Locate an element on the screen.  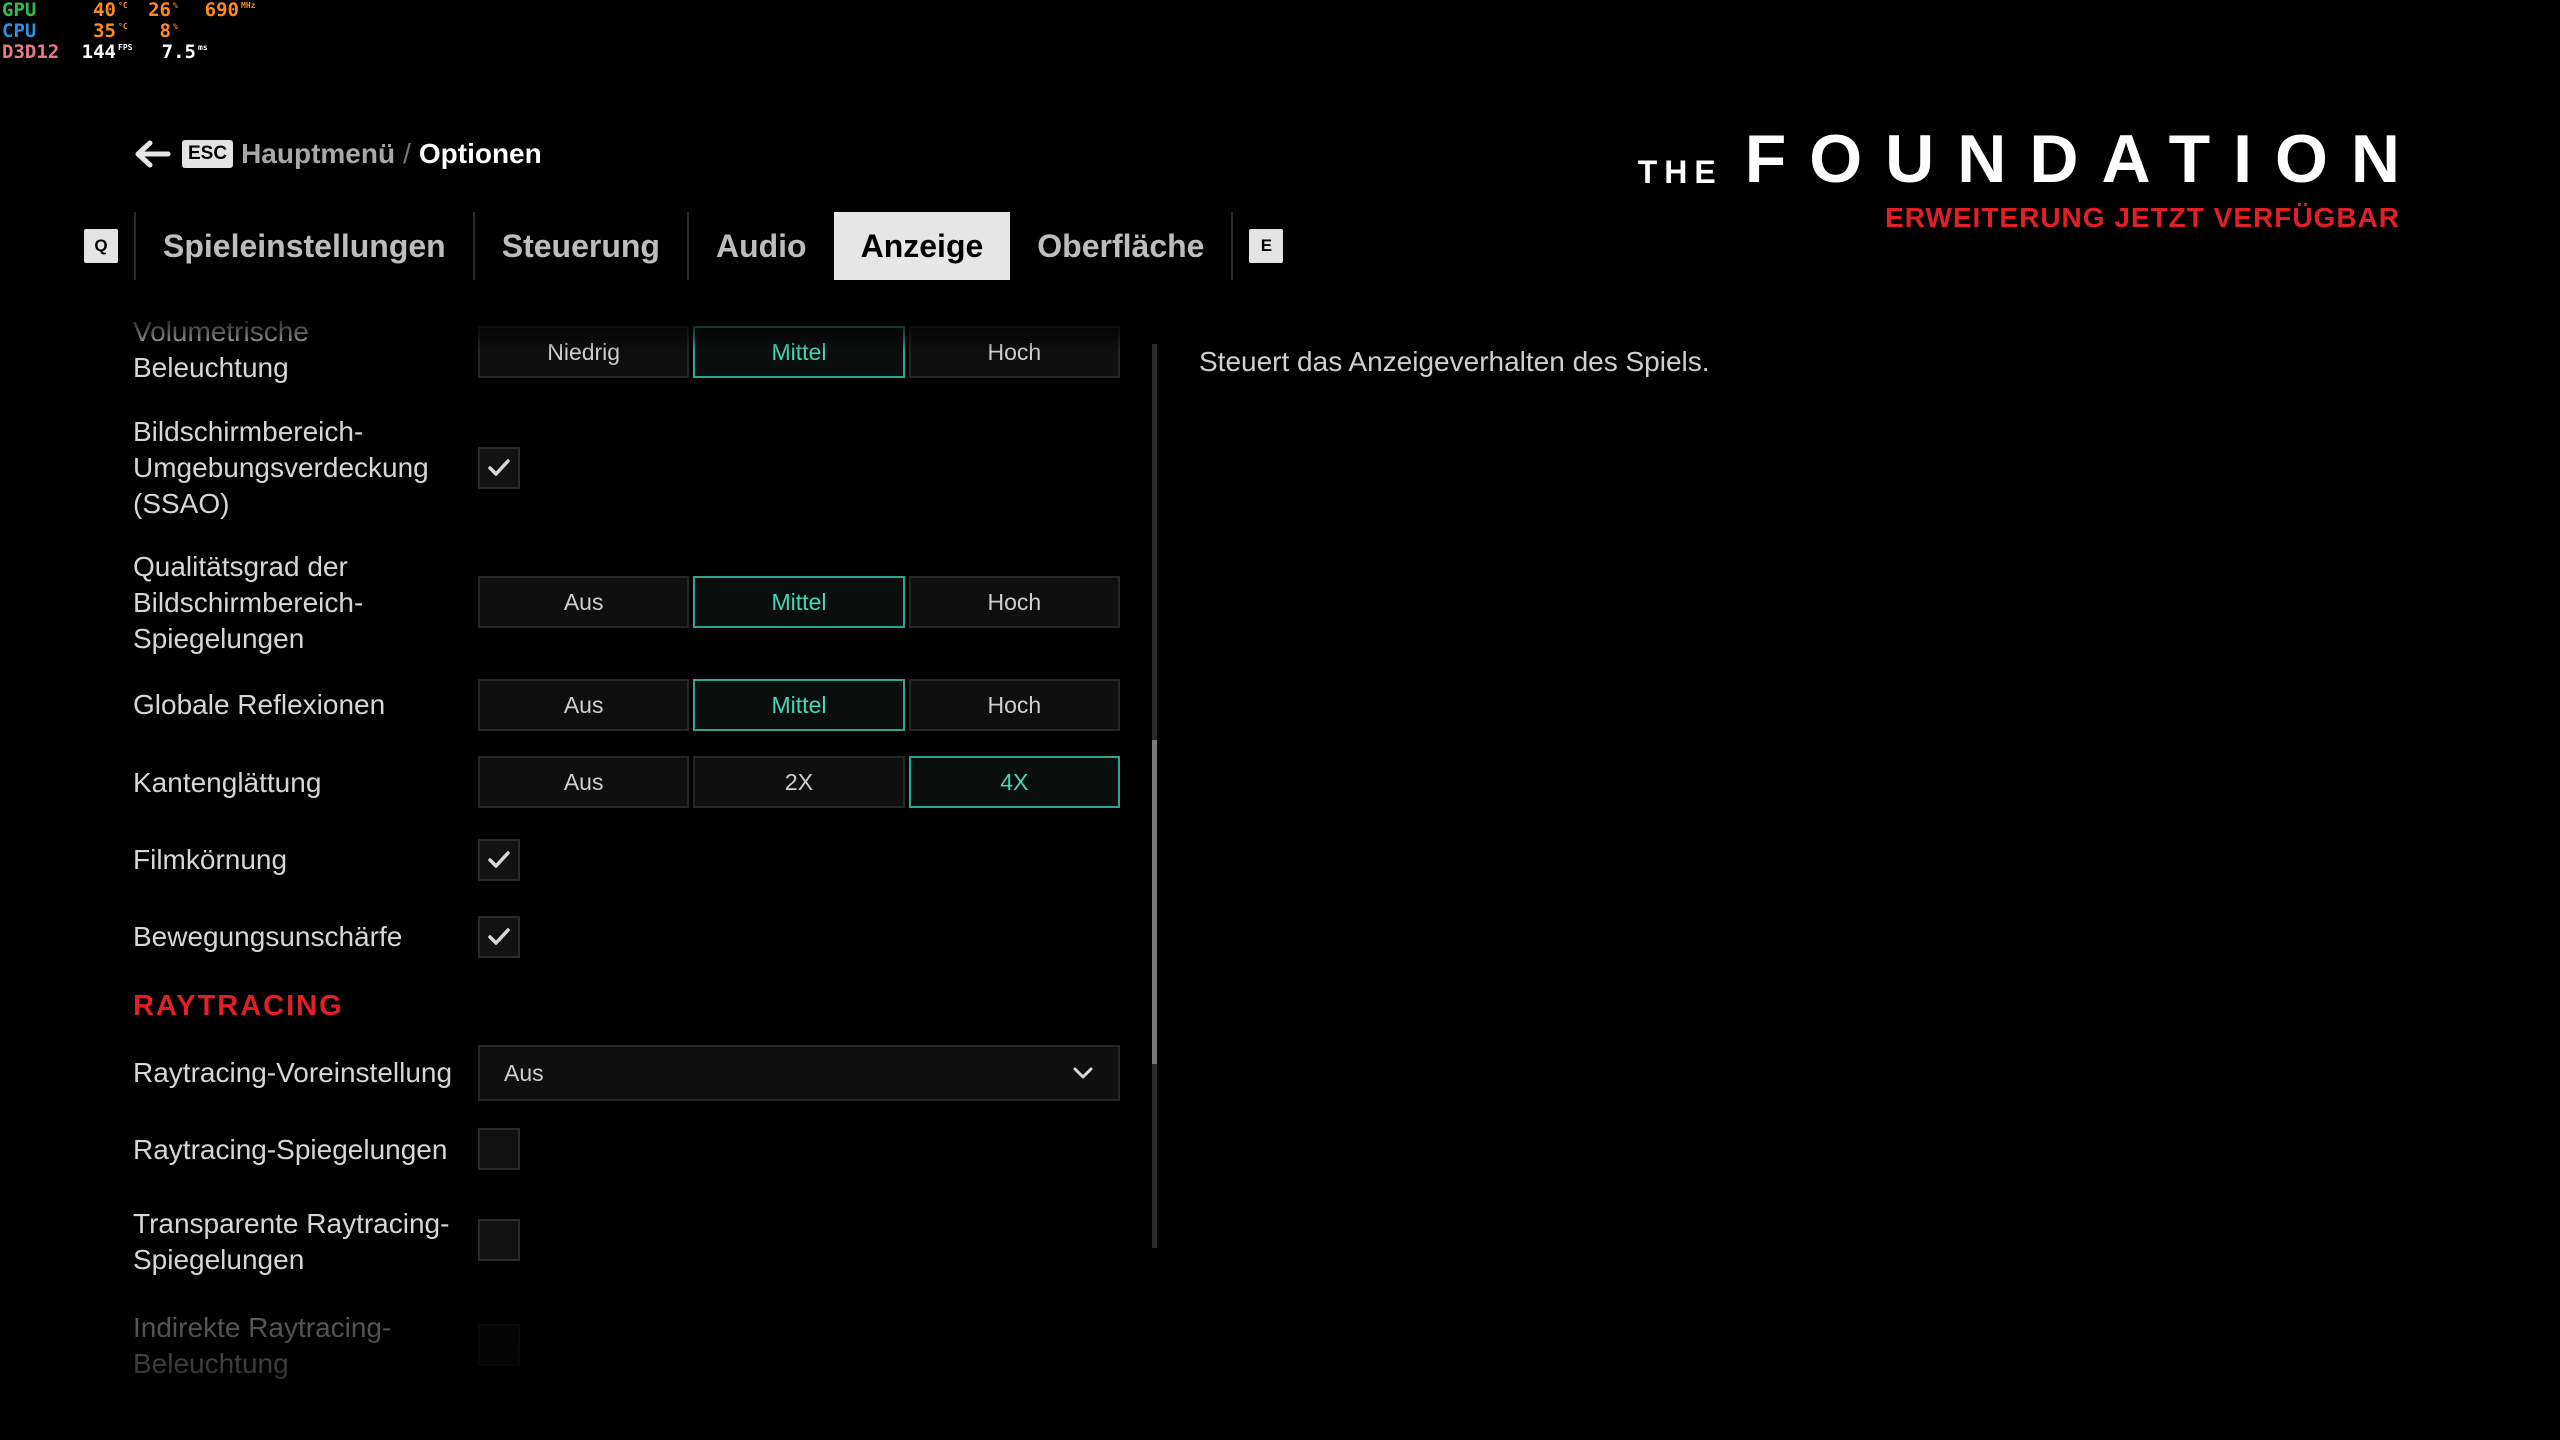
setting-label-volumetric: Volumetrische Beleuchtung is located at coordinates (221, 349).